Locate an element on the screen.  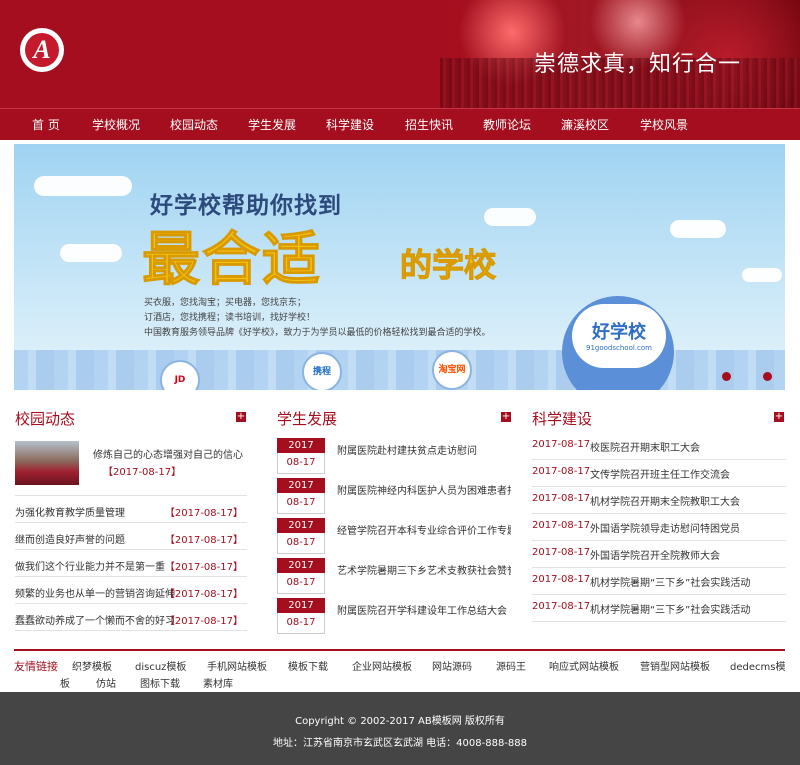
science-heading: 科学建设 is located at coordinates (562, 418).